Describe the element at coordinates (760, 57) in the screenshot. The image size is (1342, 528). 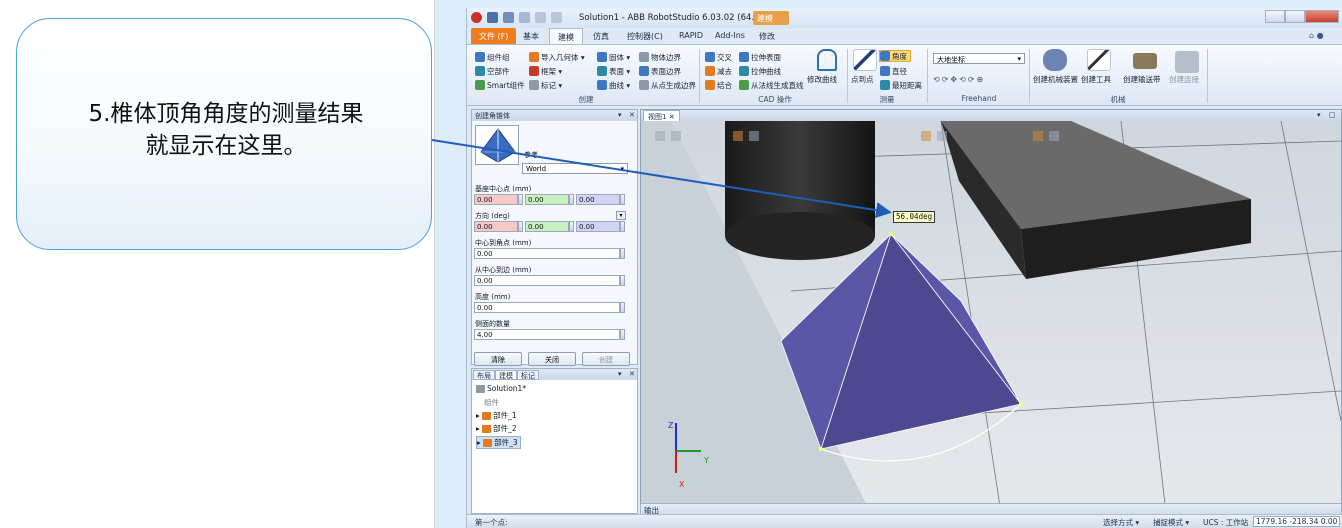
I see `extrude-surface-button: 拉伸表面` at that location.